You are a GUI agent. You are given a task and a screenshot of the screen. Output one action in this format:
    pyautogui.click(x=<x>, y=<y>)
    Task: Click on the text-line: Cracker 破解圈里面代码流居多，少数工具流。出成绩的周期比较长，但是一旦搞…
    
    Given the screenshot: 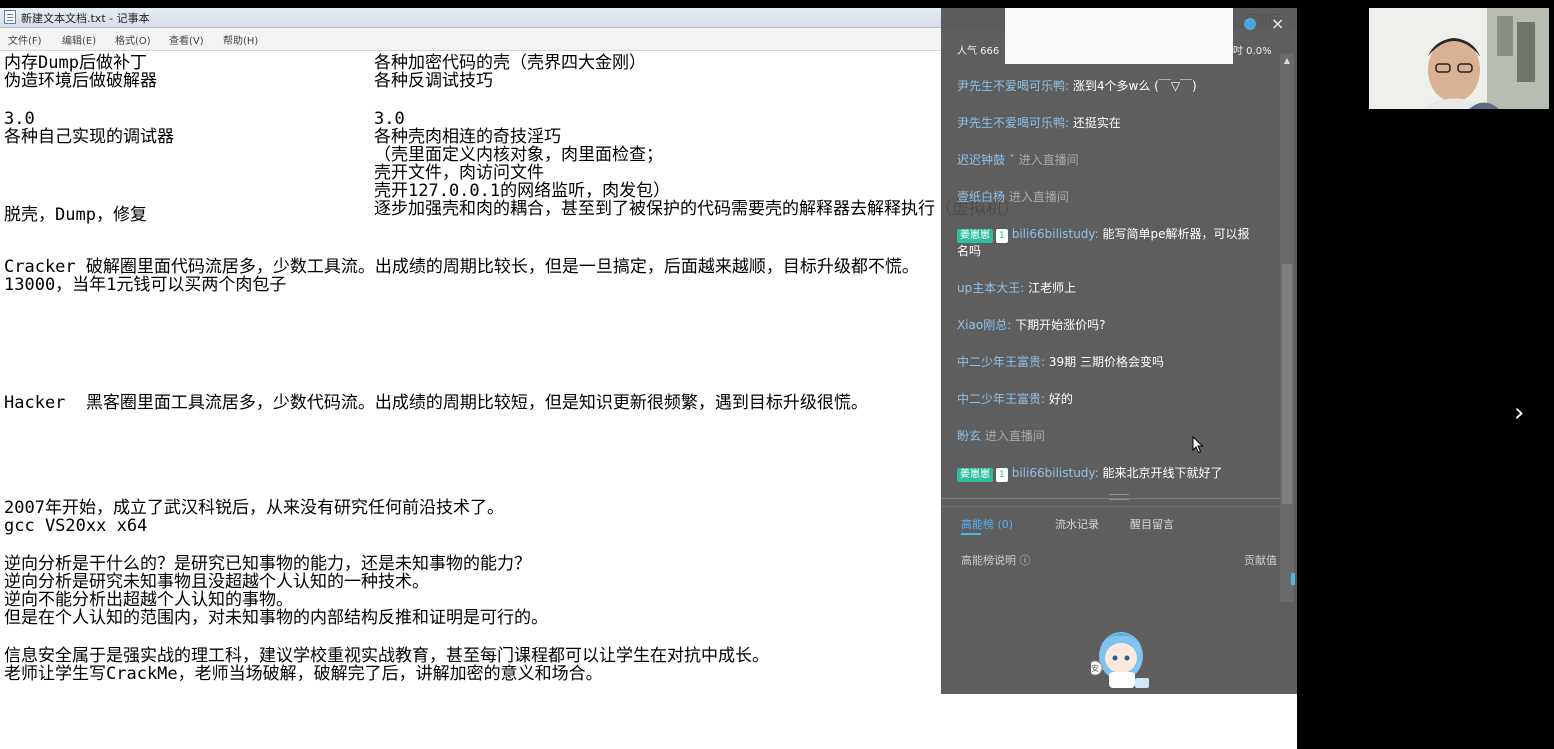 What is the action you would take?
    pyautogui.click(x=461, y=267)
    